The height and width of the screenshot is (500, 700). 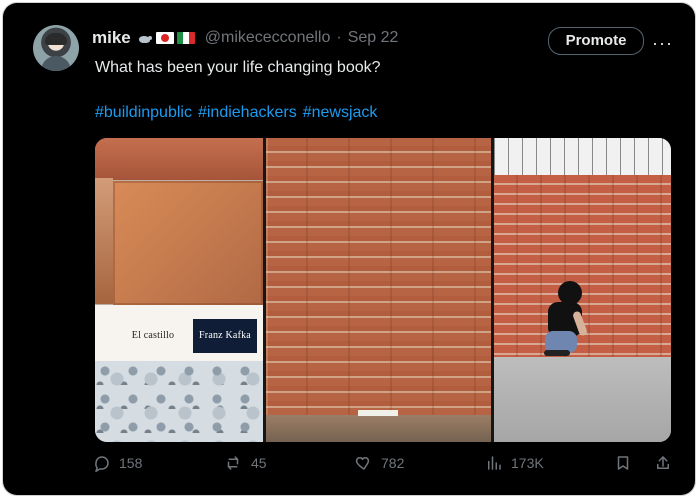 What do you see at coordinates (268, 38) in the screenshot?
I see `author-handle: @mikececconello` at bounding box center [268, 38].